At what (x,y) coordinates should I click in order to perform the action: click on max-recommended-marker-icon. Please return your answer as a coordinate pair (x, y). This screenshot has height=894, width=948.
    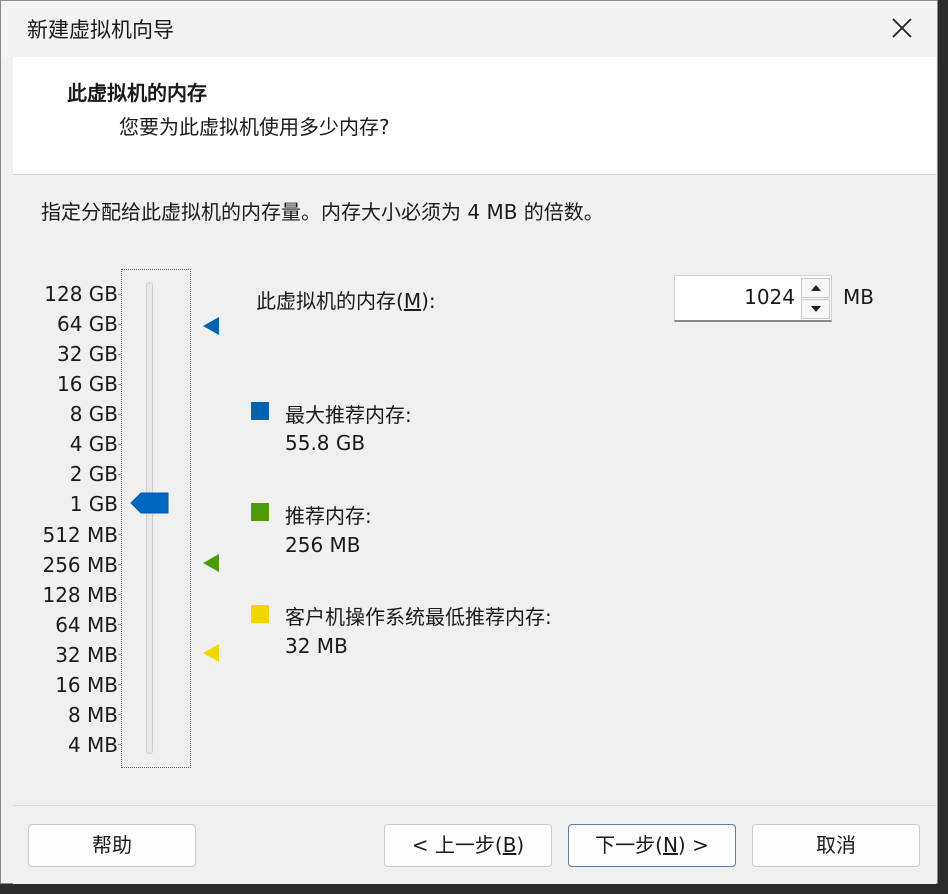
    Looking at the image, I should click on (211, 326).